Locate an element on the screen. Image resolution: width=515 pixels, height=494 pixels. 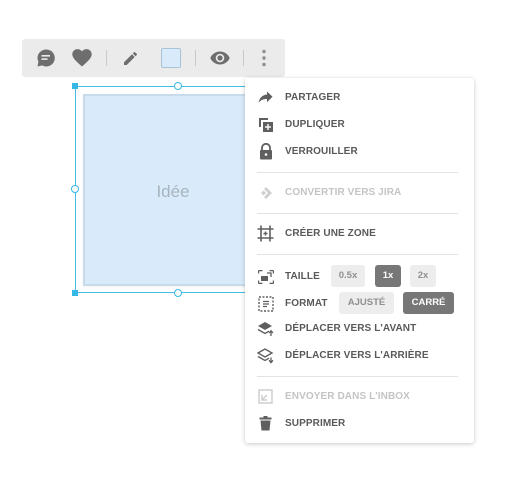
size-label: TAILLE is located at coordinates (302, 276).